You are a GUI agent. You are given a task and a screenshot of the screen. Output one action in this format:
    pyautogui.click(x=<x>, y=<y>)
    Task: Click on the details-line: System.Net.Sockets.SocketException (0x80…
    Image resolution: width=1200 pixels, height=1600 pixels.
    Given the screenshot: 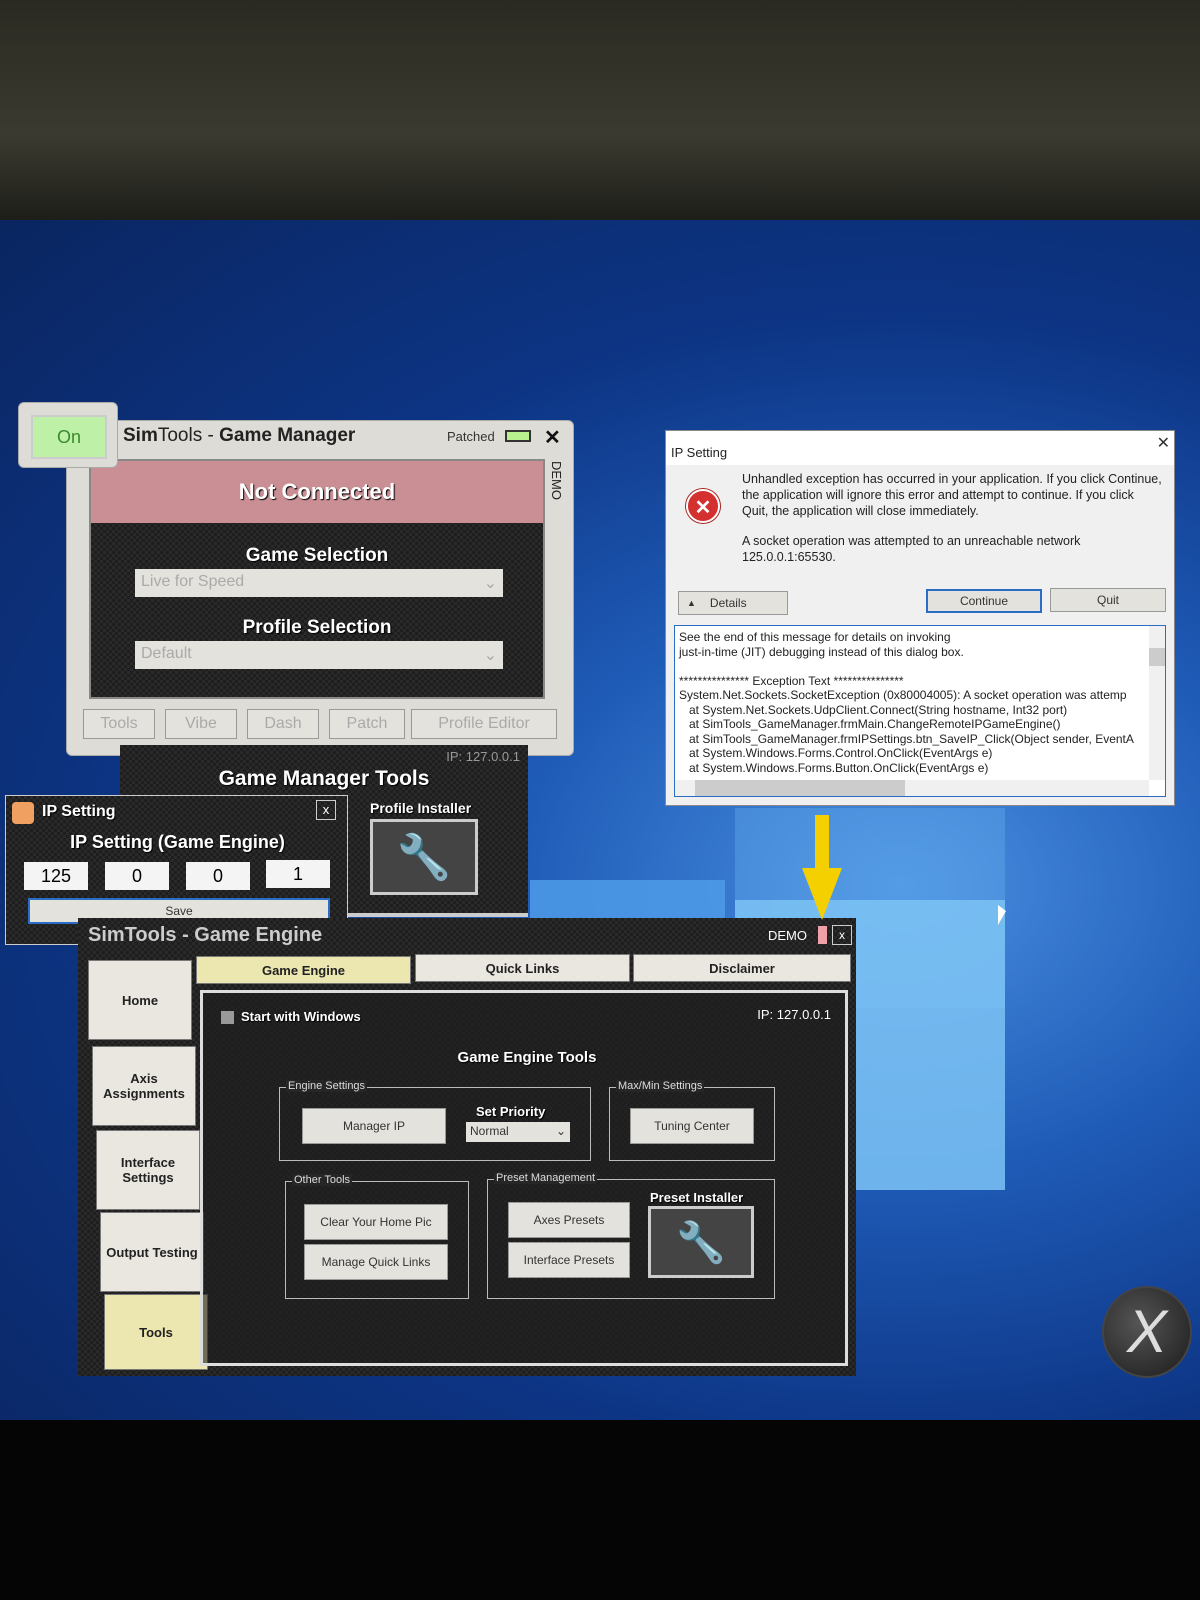 What is the action you would take?
    pyautogui.click(x=903, y=695)
    